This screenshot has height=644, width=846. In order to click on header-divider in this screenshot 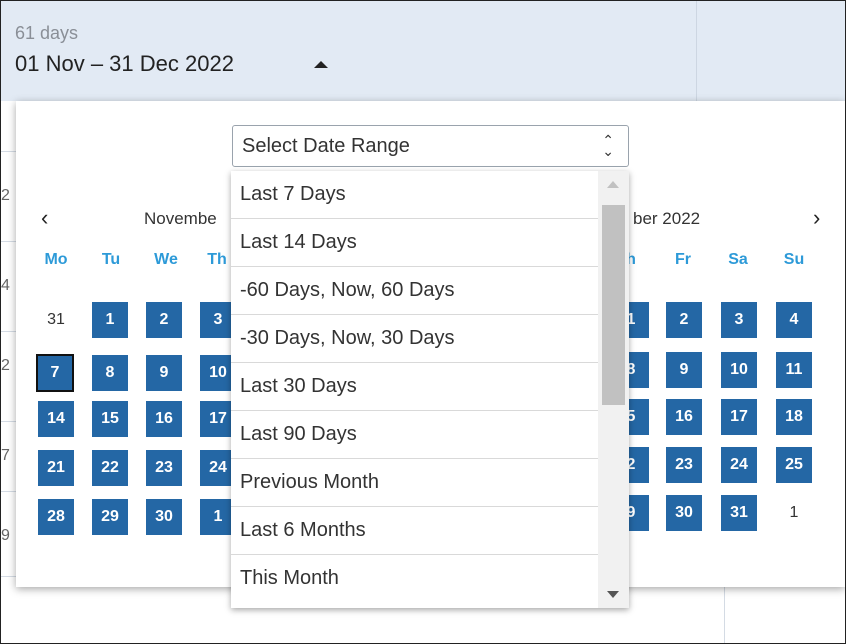, I will do `click(696, 51)`.